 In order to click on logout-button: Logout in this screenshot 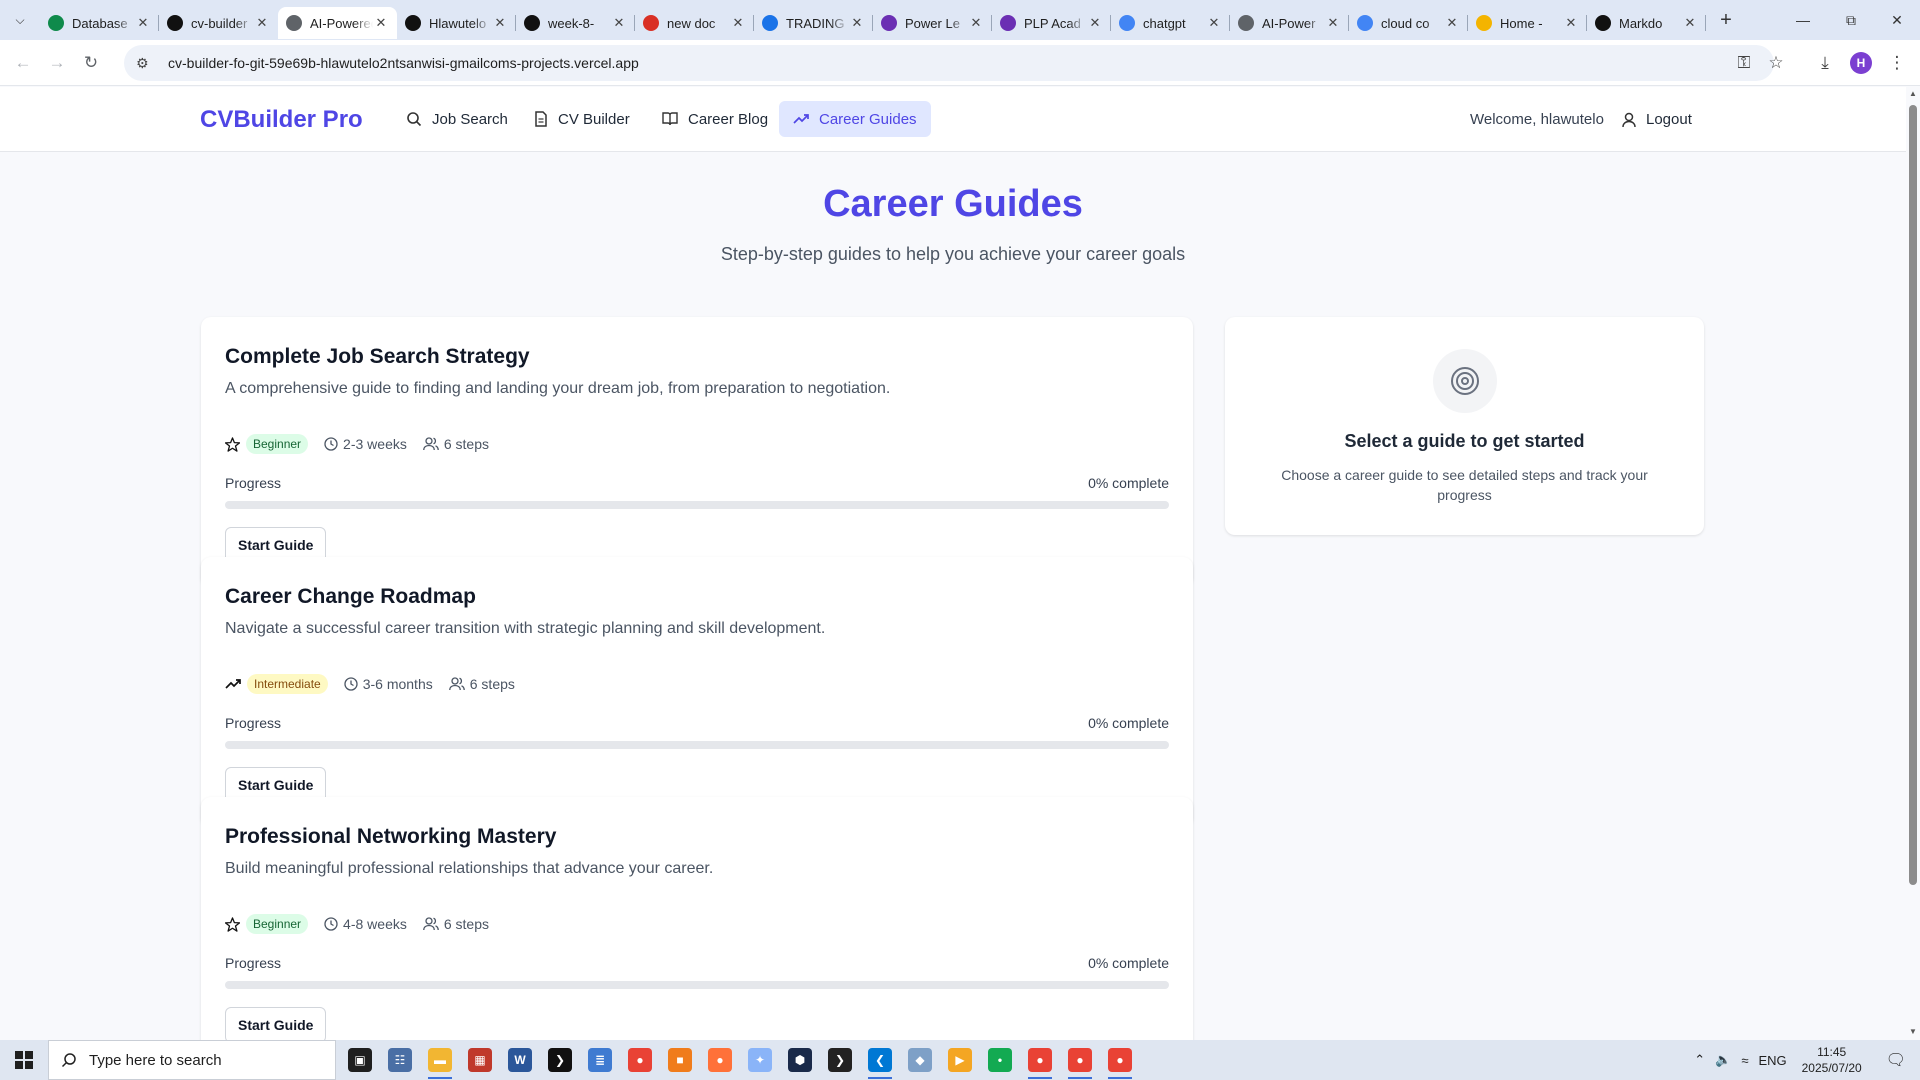, I will do `click(1657, 119)`.